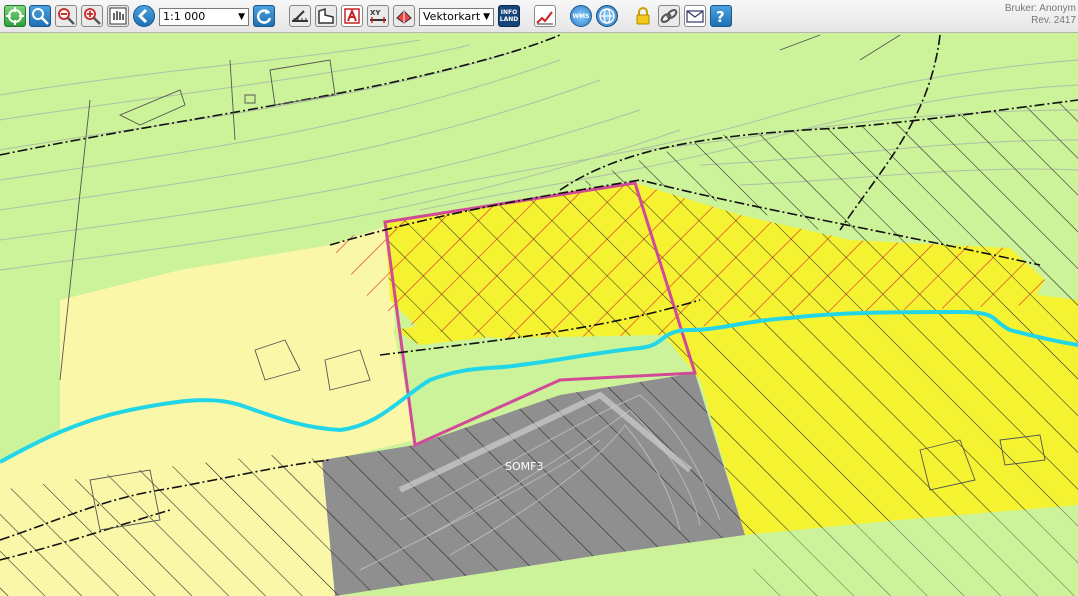 Image resolution: width=1078 pixels, height=596 pixels. I want to click on help-icon: ?, so click(721, 16).